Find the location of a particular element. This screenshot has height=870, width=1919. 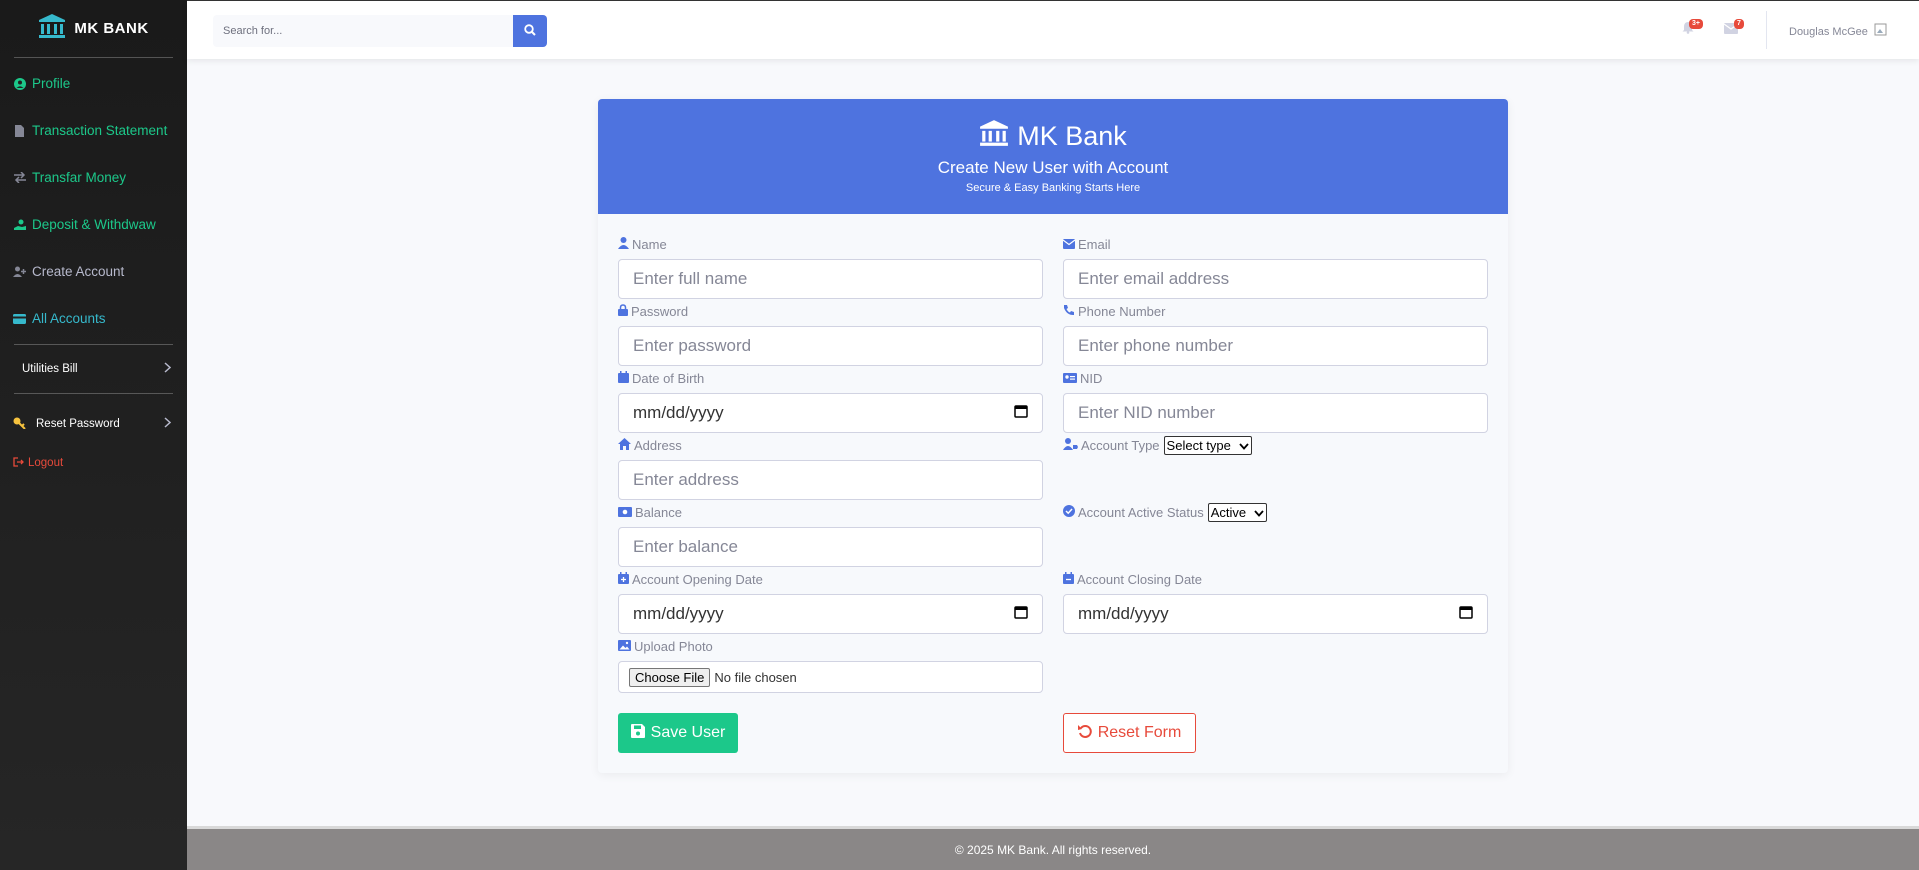

balance-field: Balance is located at coordinates (830, 535).